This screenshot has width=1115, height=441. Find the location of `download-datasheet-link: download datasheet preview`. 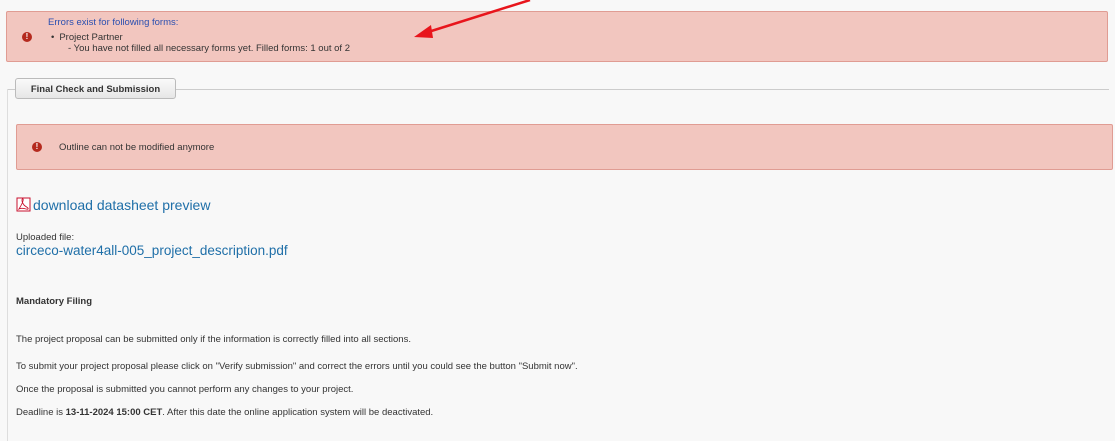

download-datasheet-link: download datasheet preview is located at coordinates (121, 205).